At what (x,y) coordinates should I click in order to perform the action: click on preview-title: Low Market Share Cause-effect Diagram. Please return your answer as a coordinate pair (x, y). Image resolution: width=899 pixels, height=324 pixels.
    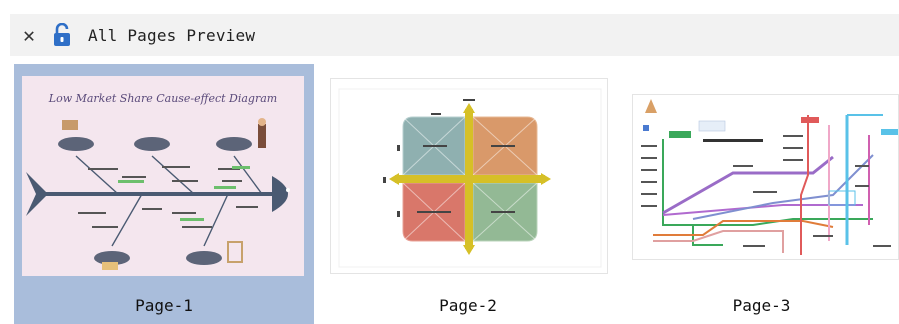
    Looking at the image, I should click on (162, 98).